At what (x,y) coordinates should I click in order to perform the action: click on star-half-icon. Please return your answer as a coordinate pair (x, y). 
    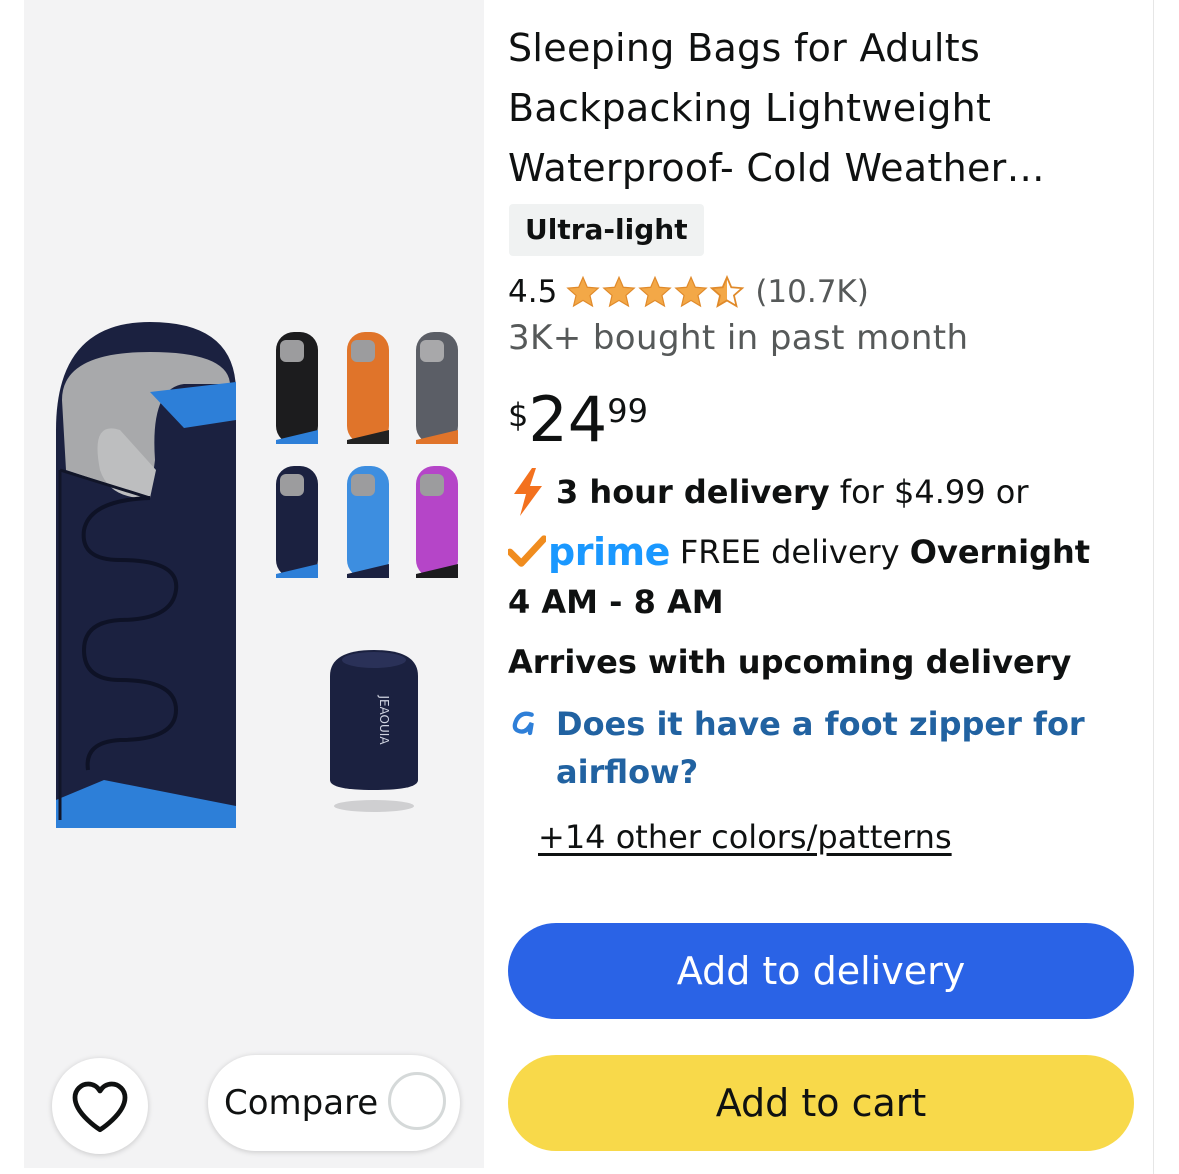
    Looking at the image, I should click on (727, 291).